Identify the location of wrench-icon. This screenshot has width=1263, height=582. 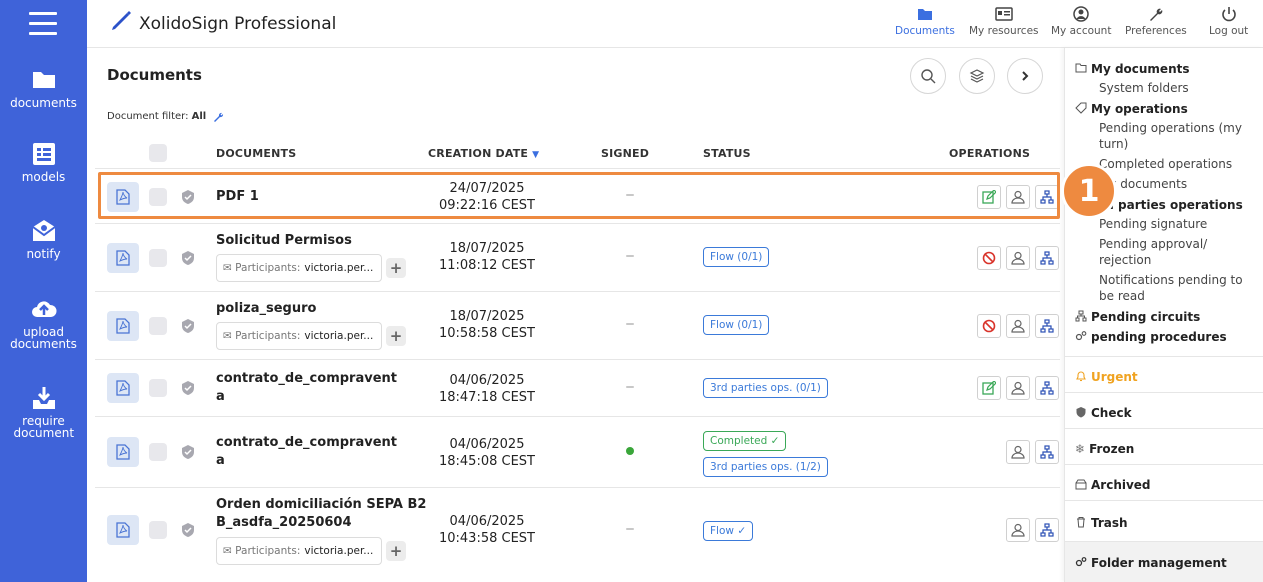
(1156, 14).